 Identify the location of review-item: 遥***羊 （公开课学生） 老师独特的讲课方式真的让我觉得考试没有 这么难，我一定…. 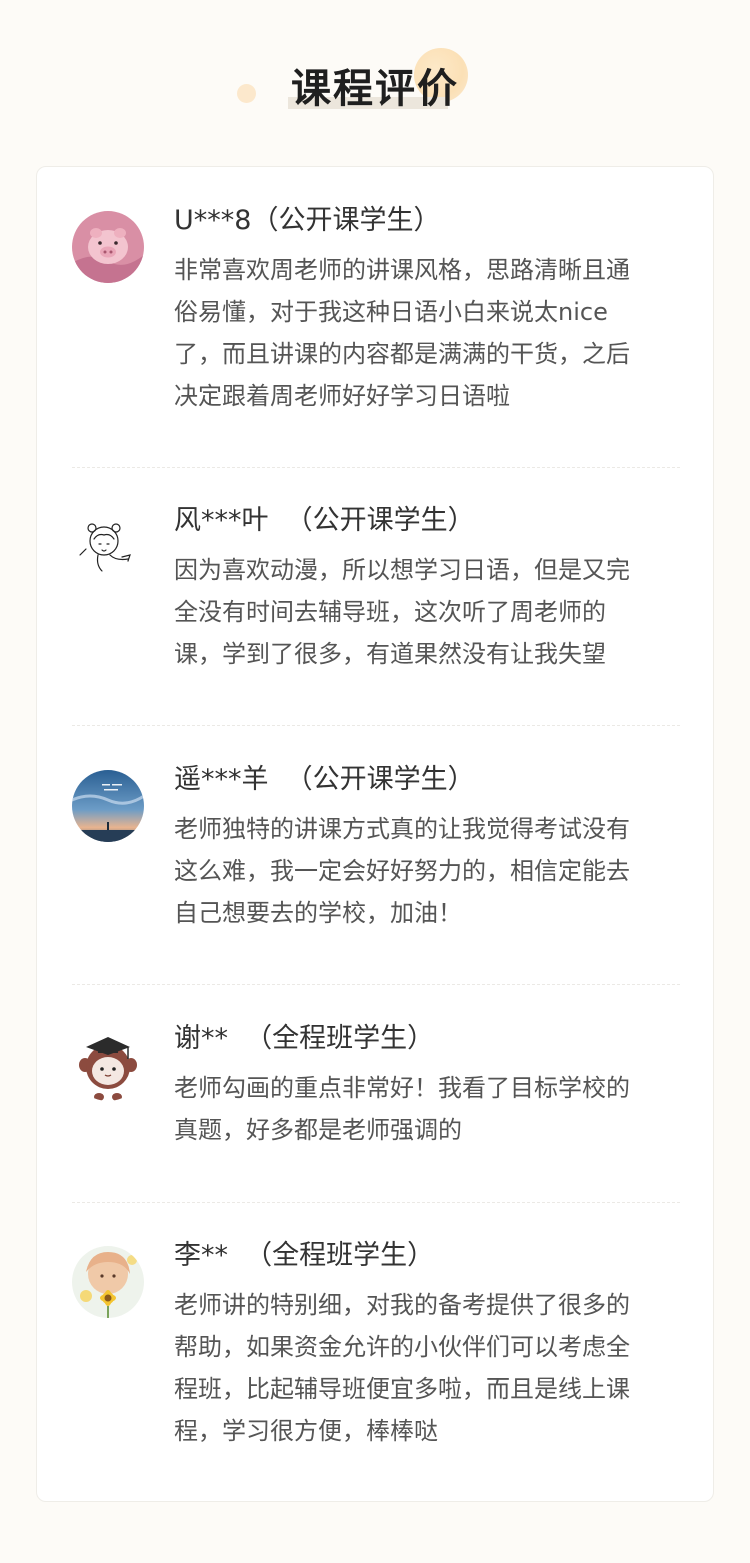
(376, 871).